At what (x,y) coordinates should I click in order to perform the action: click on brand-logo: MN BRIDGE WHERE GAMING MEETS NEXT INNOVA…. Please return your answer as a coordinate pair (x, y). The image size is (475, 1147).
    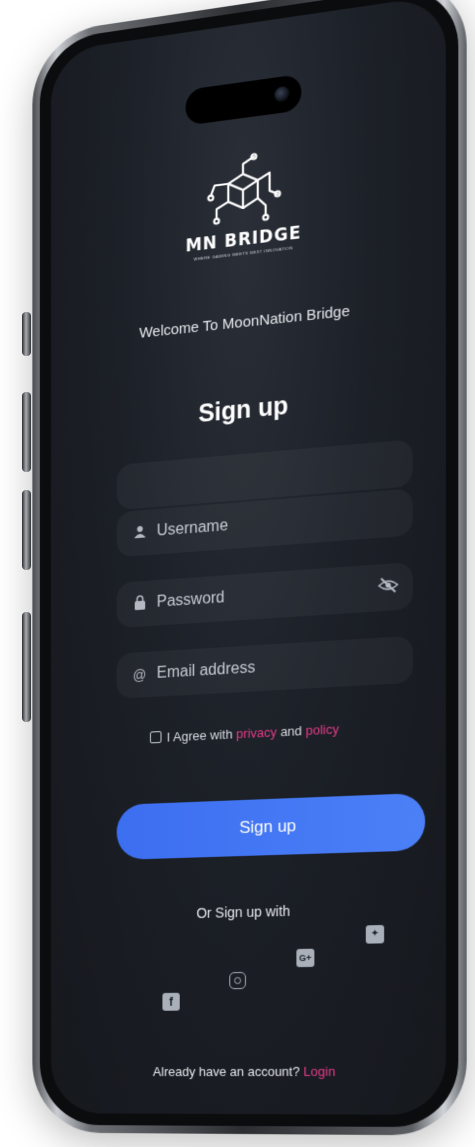
    Looking at the image, I should click on (244, 204).